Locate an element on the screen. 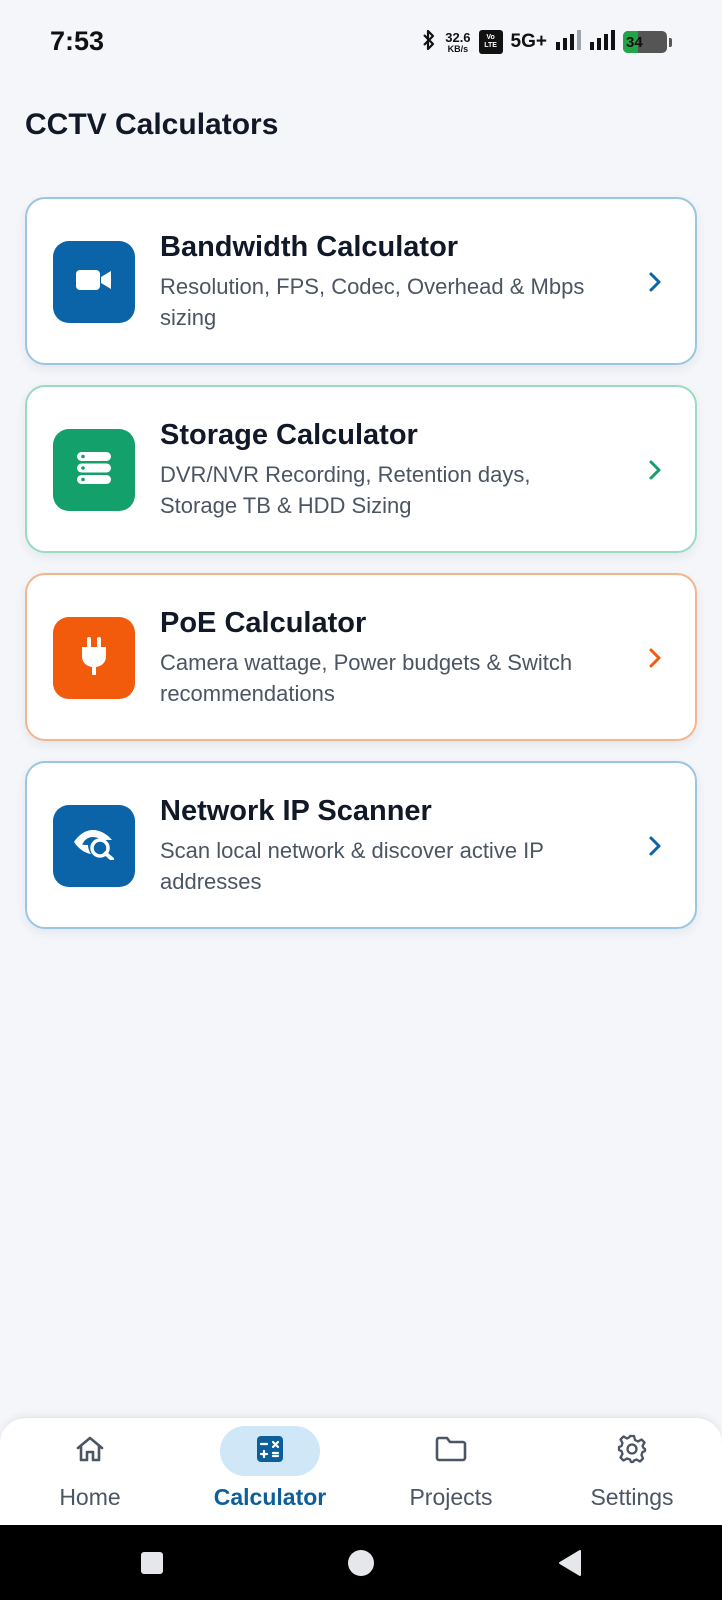 The width and height of the screenshot is (722, 1600). recents-icon is located at coordinates (152, 1563).